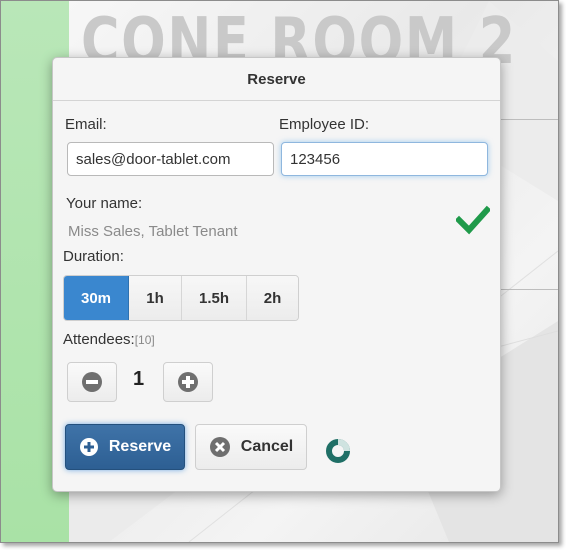 The width and height of the screenshot is (566, 550). Describe the element at coordinates (384, 159) in the screenshot. I see `employee-id-field` at that location.